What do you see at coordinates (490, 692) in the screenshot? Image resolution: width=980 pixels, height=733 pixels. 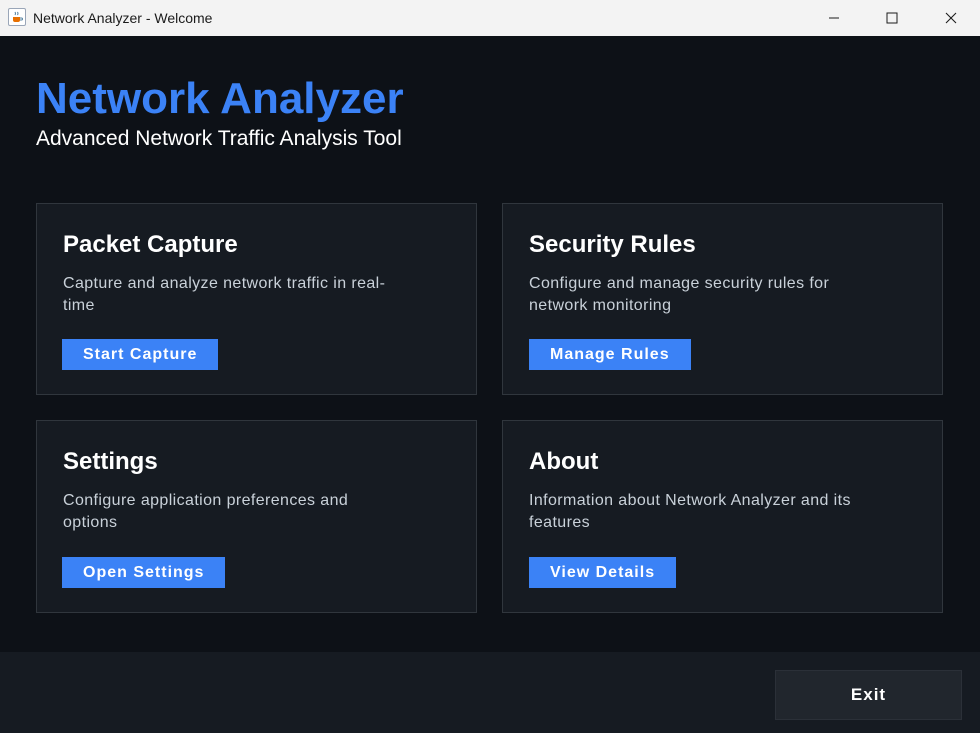 I see `footer-bar: Exit` at bounding box center [490, 692].